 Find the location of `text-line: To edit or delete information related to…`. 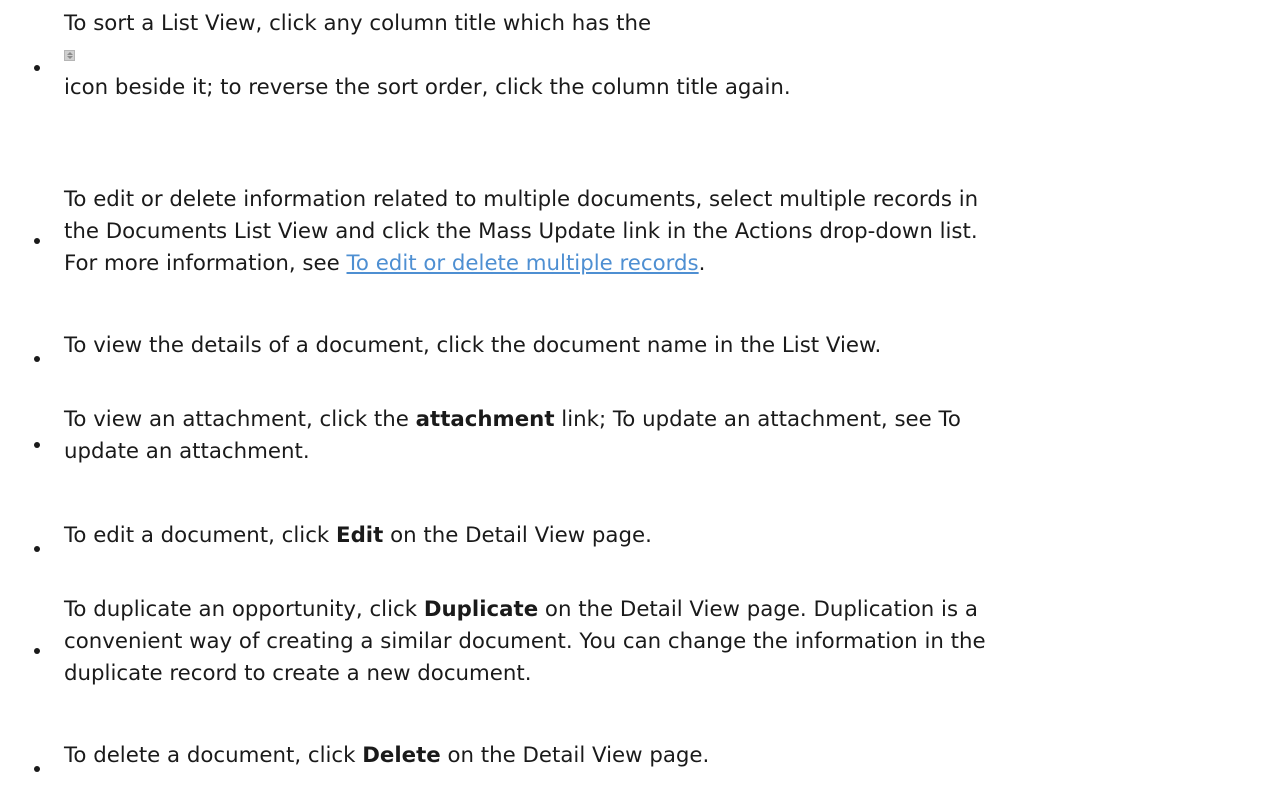

text-line: To edit or delete information related to… is located at coordinates (521, 199).